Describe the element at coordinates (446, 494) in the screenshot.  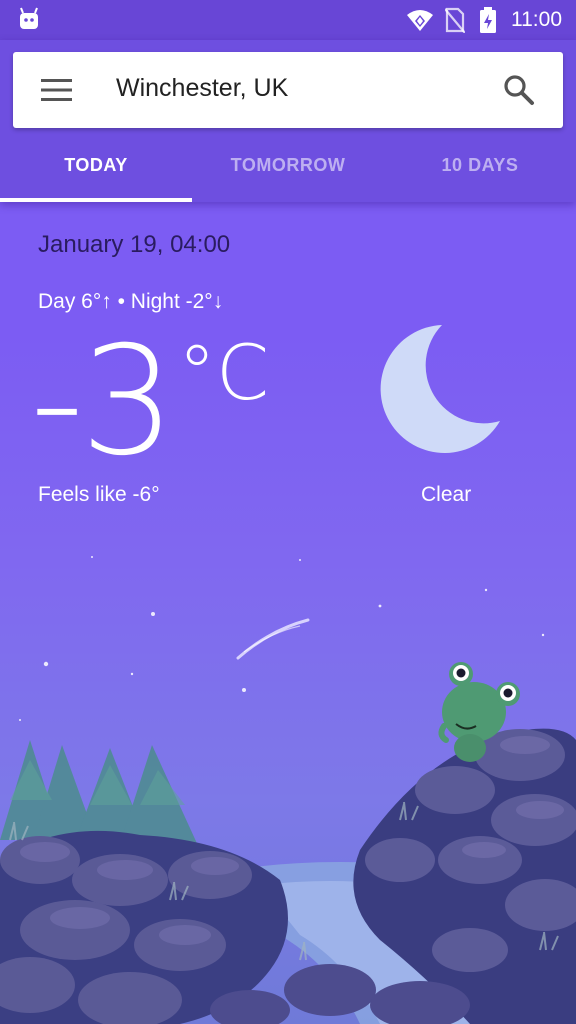
I see `weather-condition: Clear` at that location.